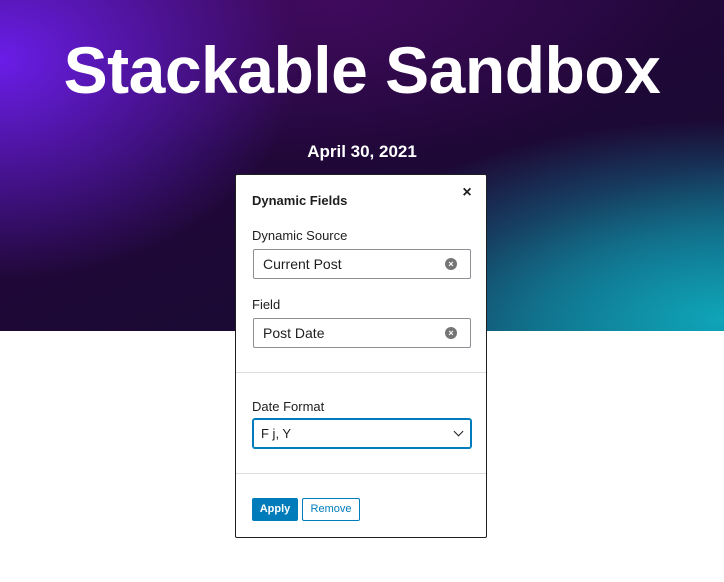 This screenshot has height=582, width=724. What do you see at coordinates (288, 406) in the screenshot?
I see `date-format-label: Date Format` at bounding box center [288, 406].